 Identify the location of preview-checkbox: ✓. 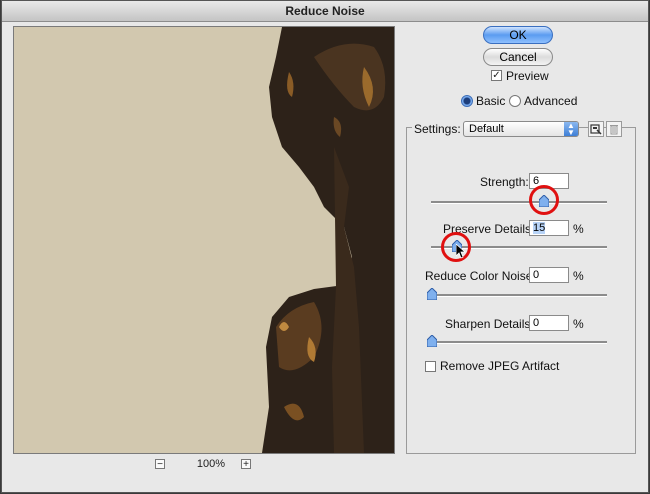
(496, 75).